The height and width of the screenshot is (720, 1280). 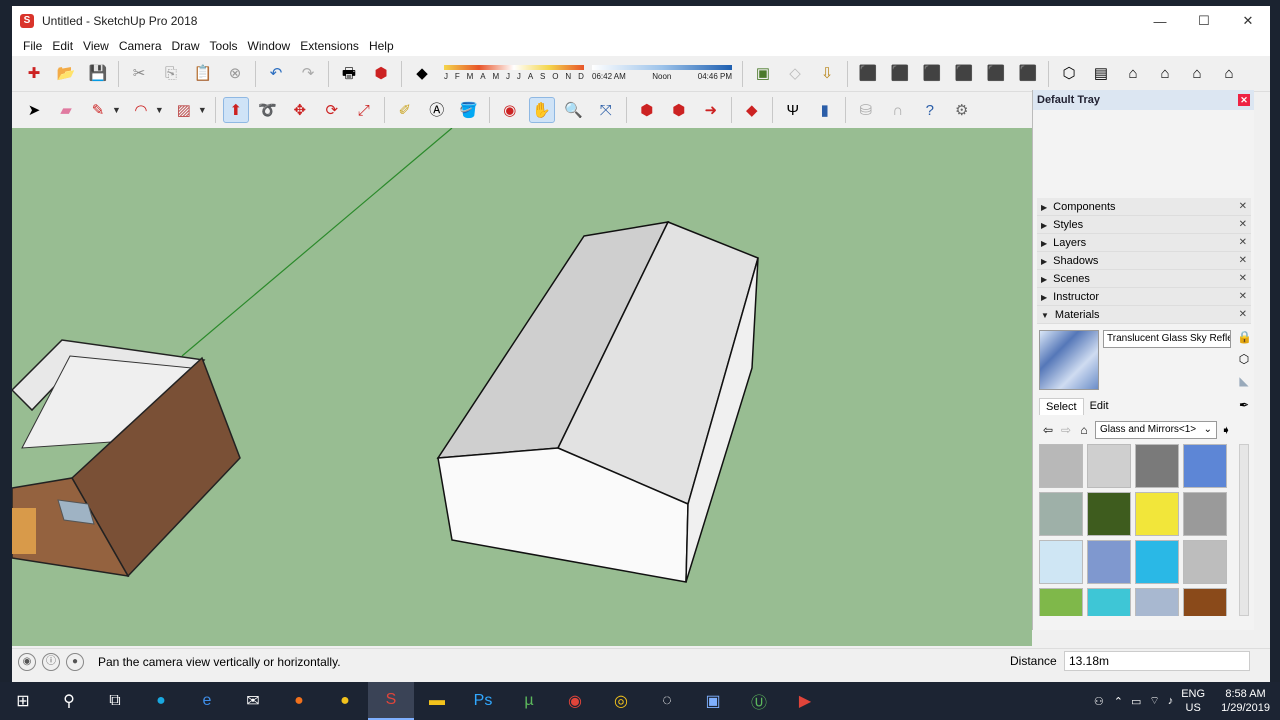 What do you see at coordinates (1136, 701) in the screenshot?
I see `battery-icon: ▭` at bounding box center [1136, 701].